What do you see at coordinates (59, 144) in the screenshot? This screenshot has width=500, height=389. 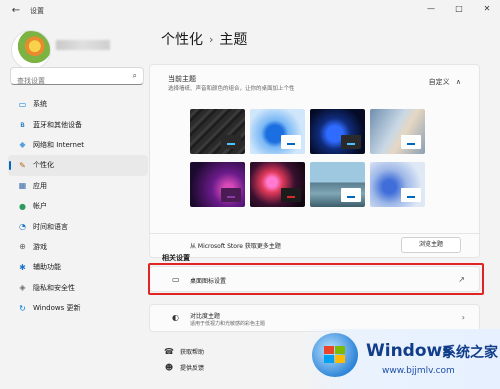 I see `sidebar-item-label: 网络和 Internet` at bounding box center [59, 144].